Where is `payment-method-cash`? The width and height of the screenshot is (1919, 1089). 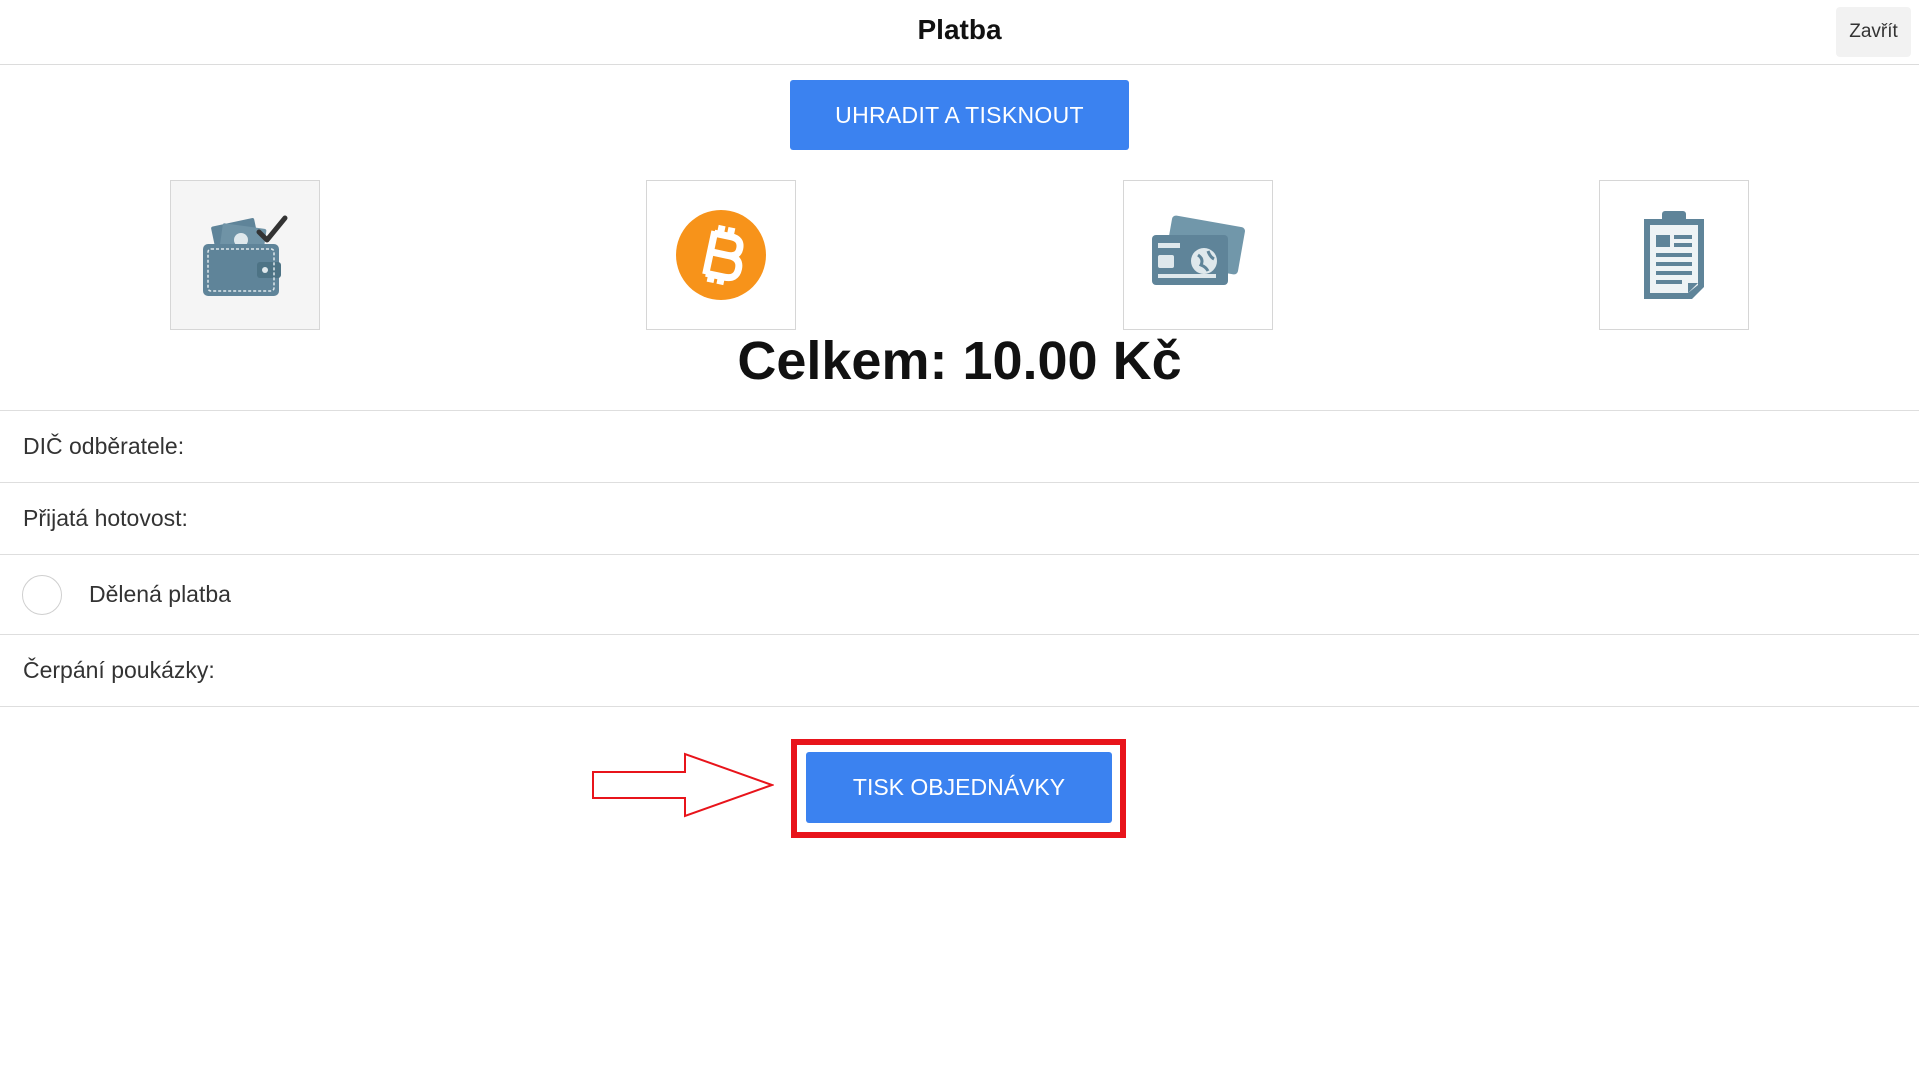
payment-method-cash is located at coordinates (245, 255).